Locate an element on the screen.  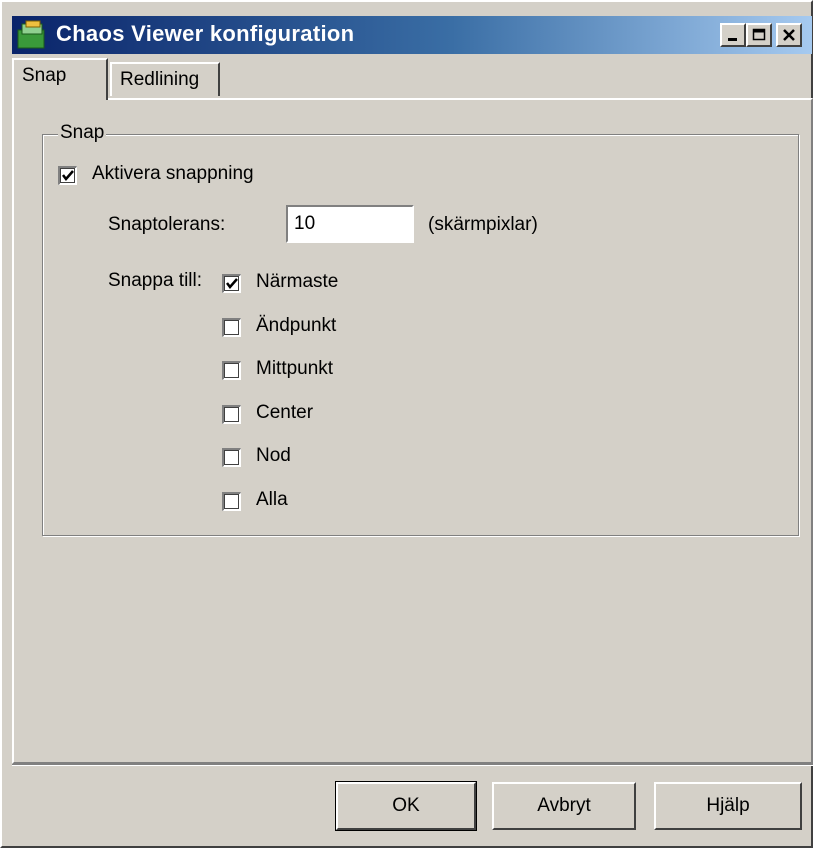
snap-endpoint-label: Ändpunkt is located at coordinates (296, 325).